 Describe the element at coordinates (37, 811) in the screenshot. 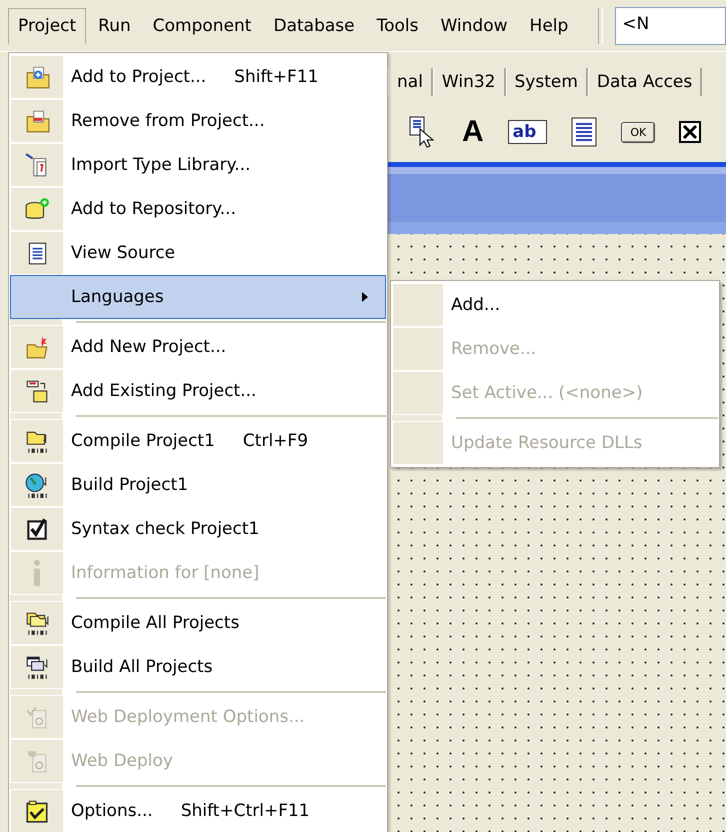

I see `folder-check-icon` at that location.